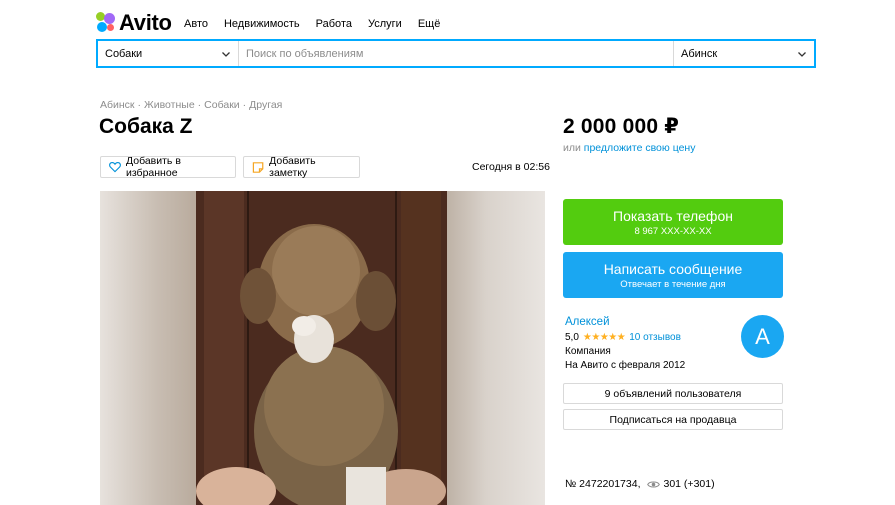  I want to click on reviews-link: 10 отзывов, so click(655, 337).